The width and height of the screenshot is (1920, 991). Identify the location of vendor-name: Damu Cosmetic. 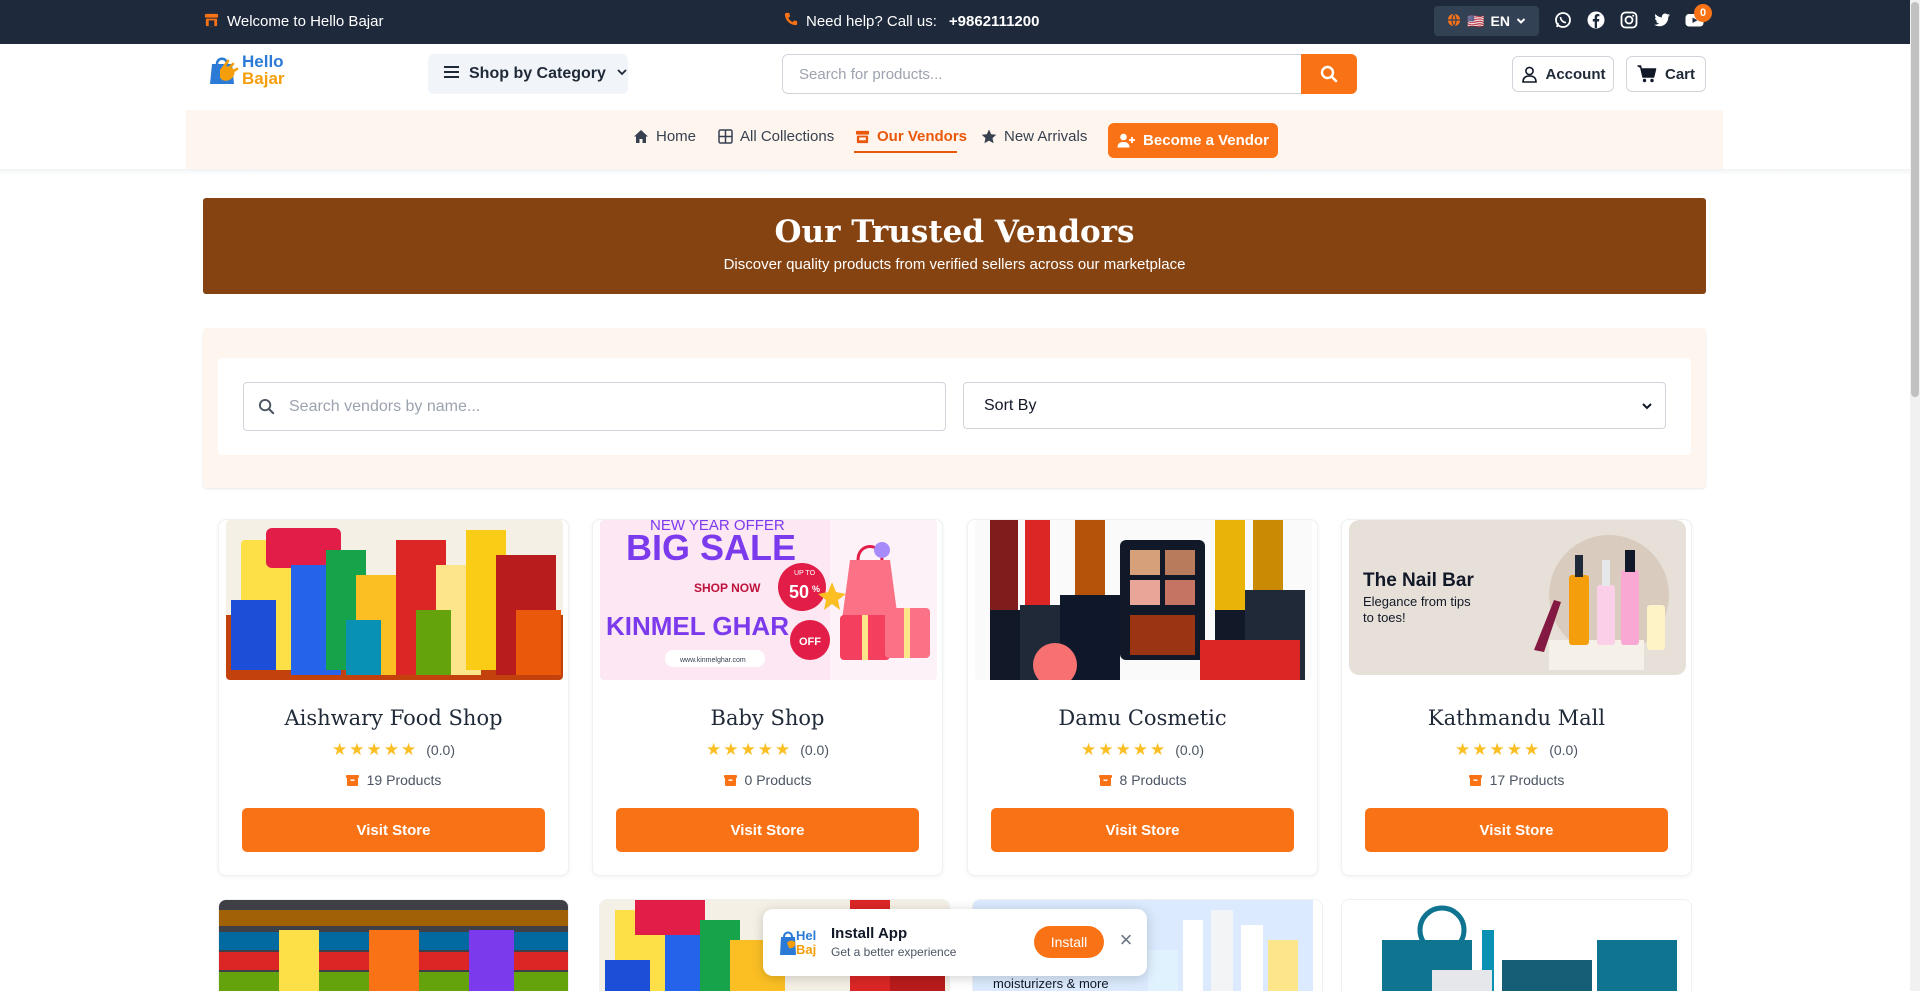
(1142, 718).